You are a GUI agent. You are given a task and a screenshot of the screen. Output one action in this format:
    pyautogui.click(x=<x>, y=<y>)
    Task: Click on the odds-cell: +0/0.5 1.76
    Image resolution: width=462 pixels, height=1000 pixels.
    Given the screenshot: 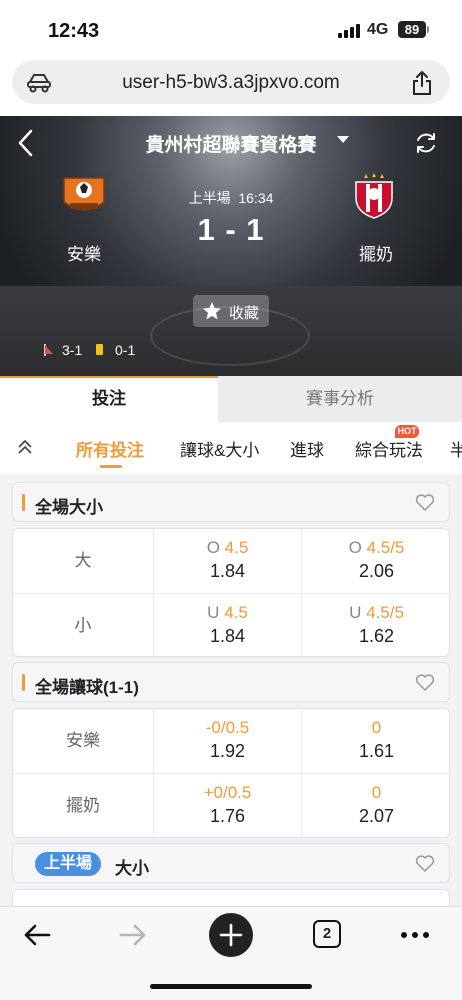 What is the action you would take?
    pyautogui.click(x=228, y=805)
    